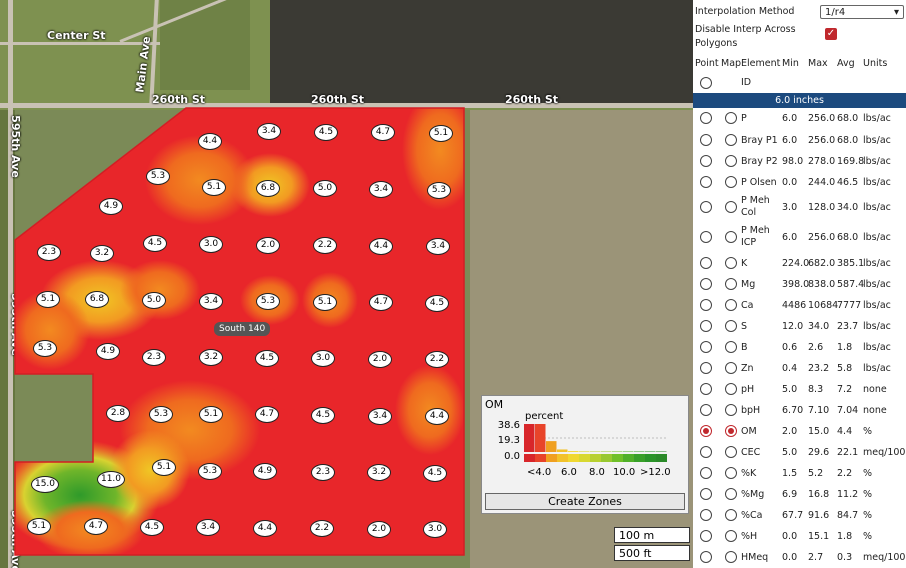 The image size is (906, 568). I want to click on sample-point: 6.8, so click(97, 299).